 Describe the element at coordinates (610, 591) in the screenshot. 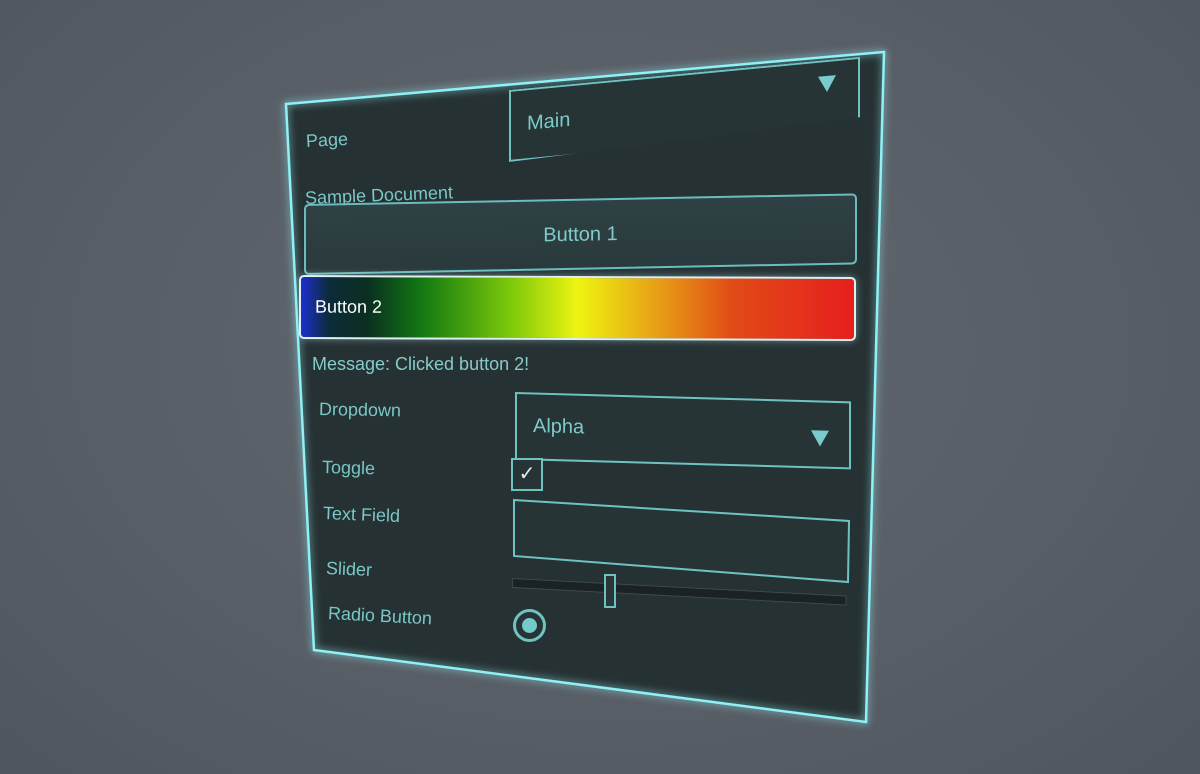

I see `slider-handle` at that location.